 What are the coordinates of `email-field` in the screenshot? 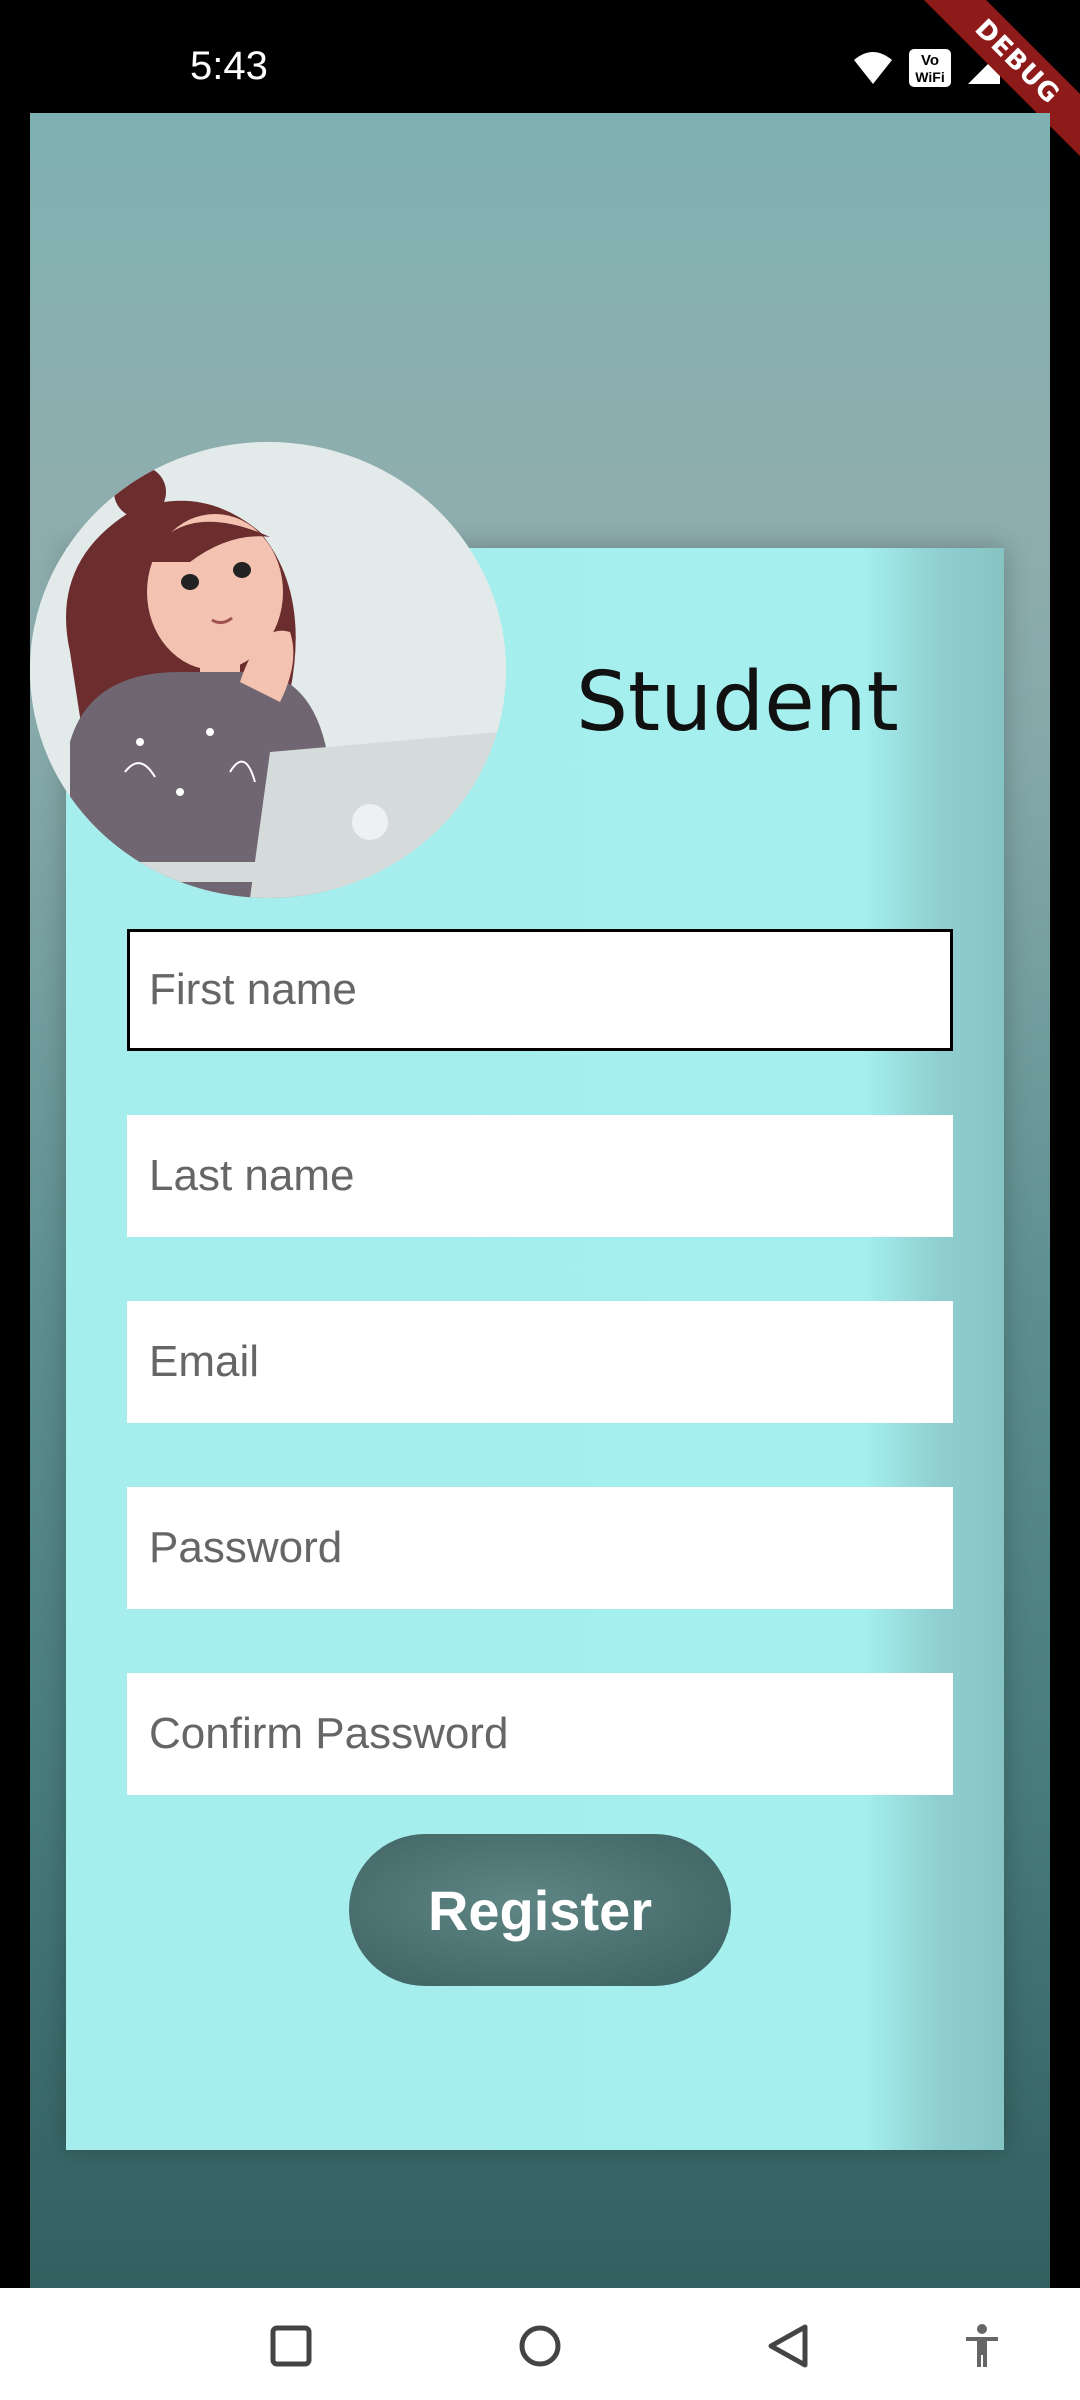 It's located at (540, 1362).